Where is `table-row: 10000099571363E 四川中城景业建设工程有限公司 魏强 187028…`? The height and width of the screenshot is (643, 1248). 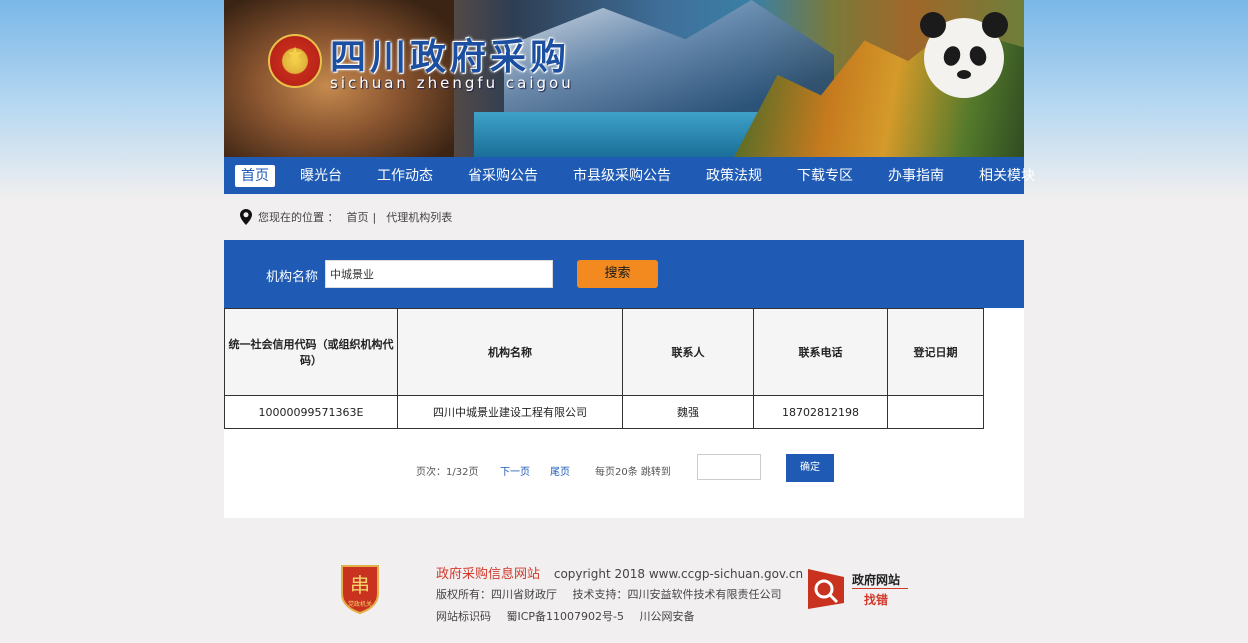
table-row: 10000099571363E 四川中城景业建设工程有限公司 魏强 187028… is located at coordinates (604, 412).